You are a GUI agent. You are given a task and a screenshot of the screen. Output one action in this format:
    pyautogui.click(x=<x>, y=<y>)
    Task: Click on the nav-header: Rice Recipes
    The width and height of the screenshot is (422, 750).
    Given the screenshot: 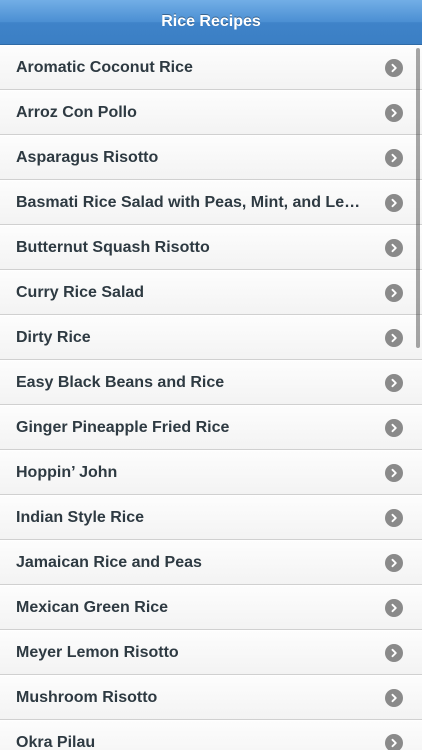 What is the action you would take?
    pyautogui.click(x=211, y=22)
    